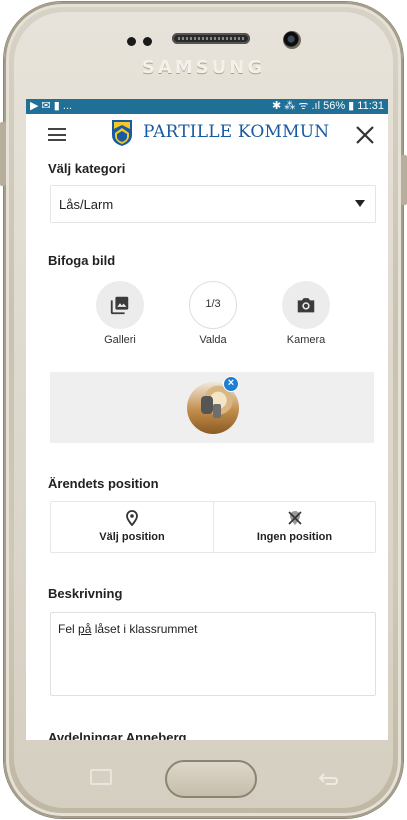 The height and width of the screenshot is (820, 407). I want to click on remove-image-icon: ×, so click(231, 384).